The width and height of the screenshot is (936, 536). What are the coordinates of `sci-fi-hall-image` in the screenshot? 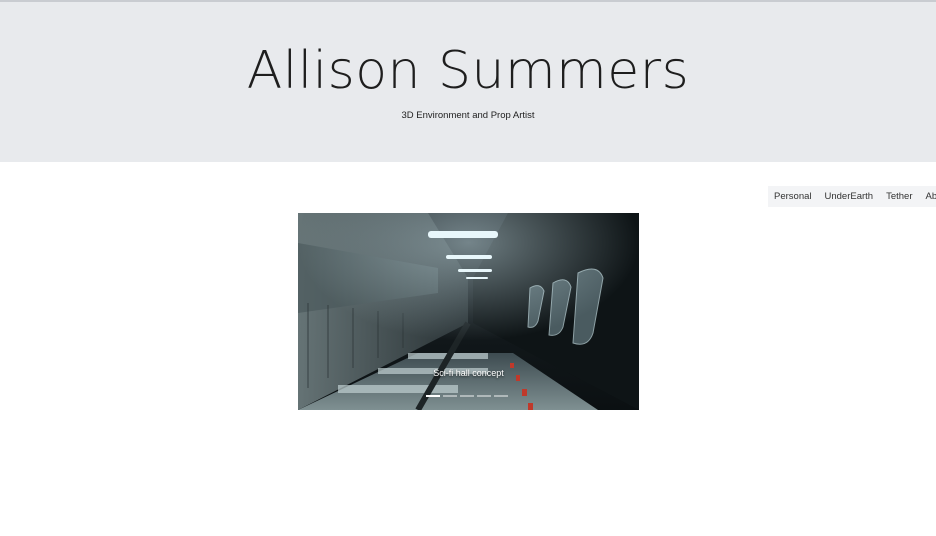 It's located at (468, 311).